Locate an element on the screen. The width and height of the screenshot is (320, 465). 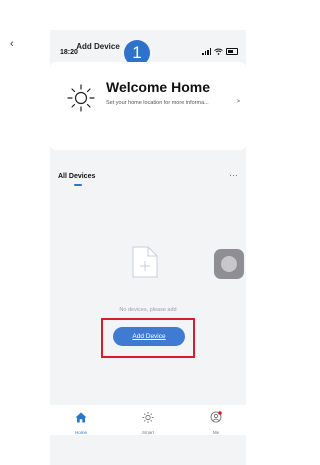
tab-smart: Smart is located at coordinates (148, 422).